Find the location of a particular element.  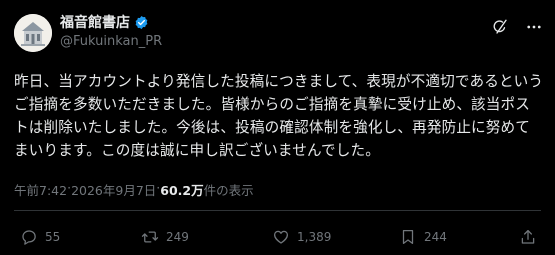

reply-icon is located at coordinates (29, 237).